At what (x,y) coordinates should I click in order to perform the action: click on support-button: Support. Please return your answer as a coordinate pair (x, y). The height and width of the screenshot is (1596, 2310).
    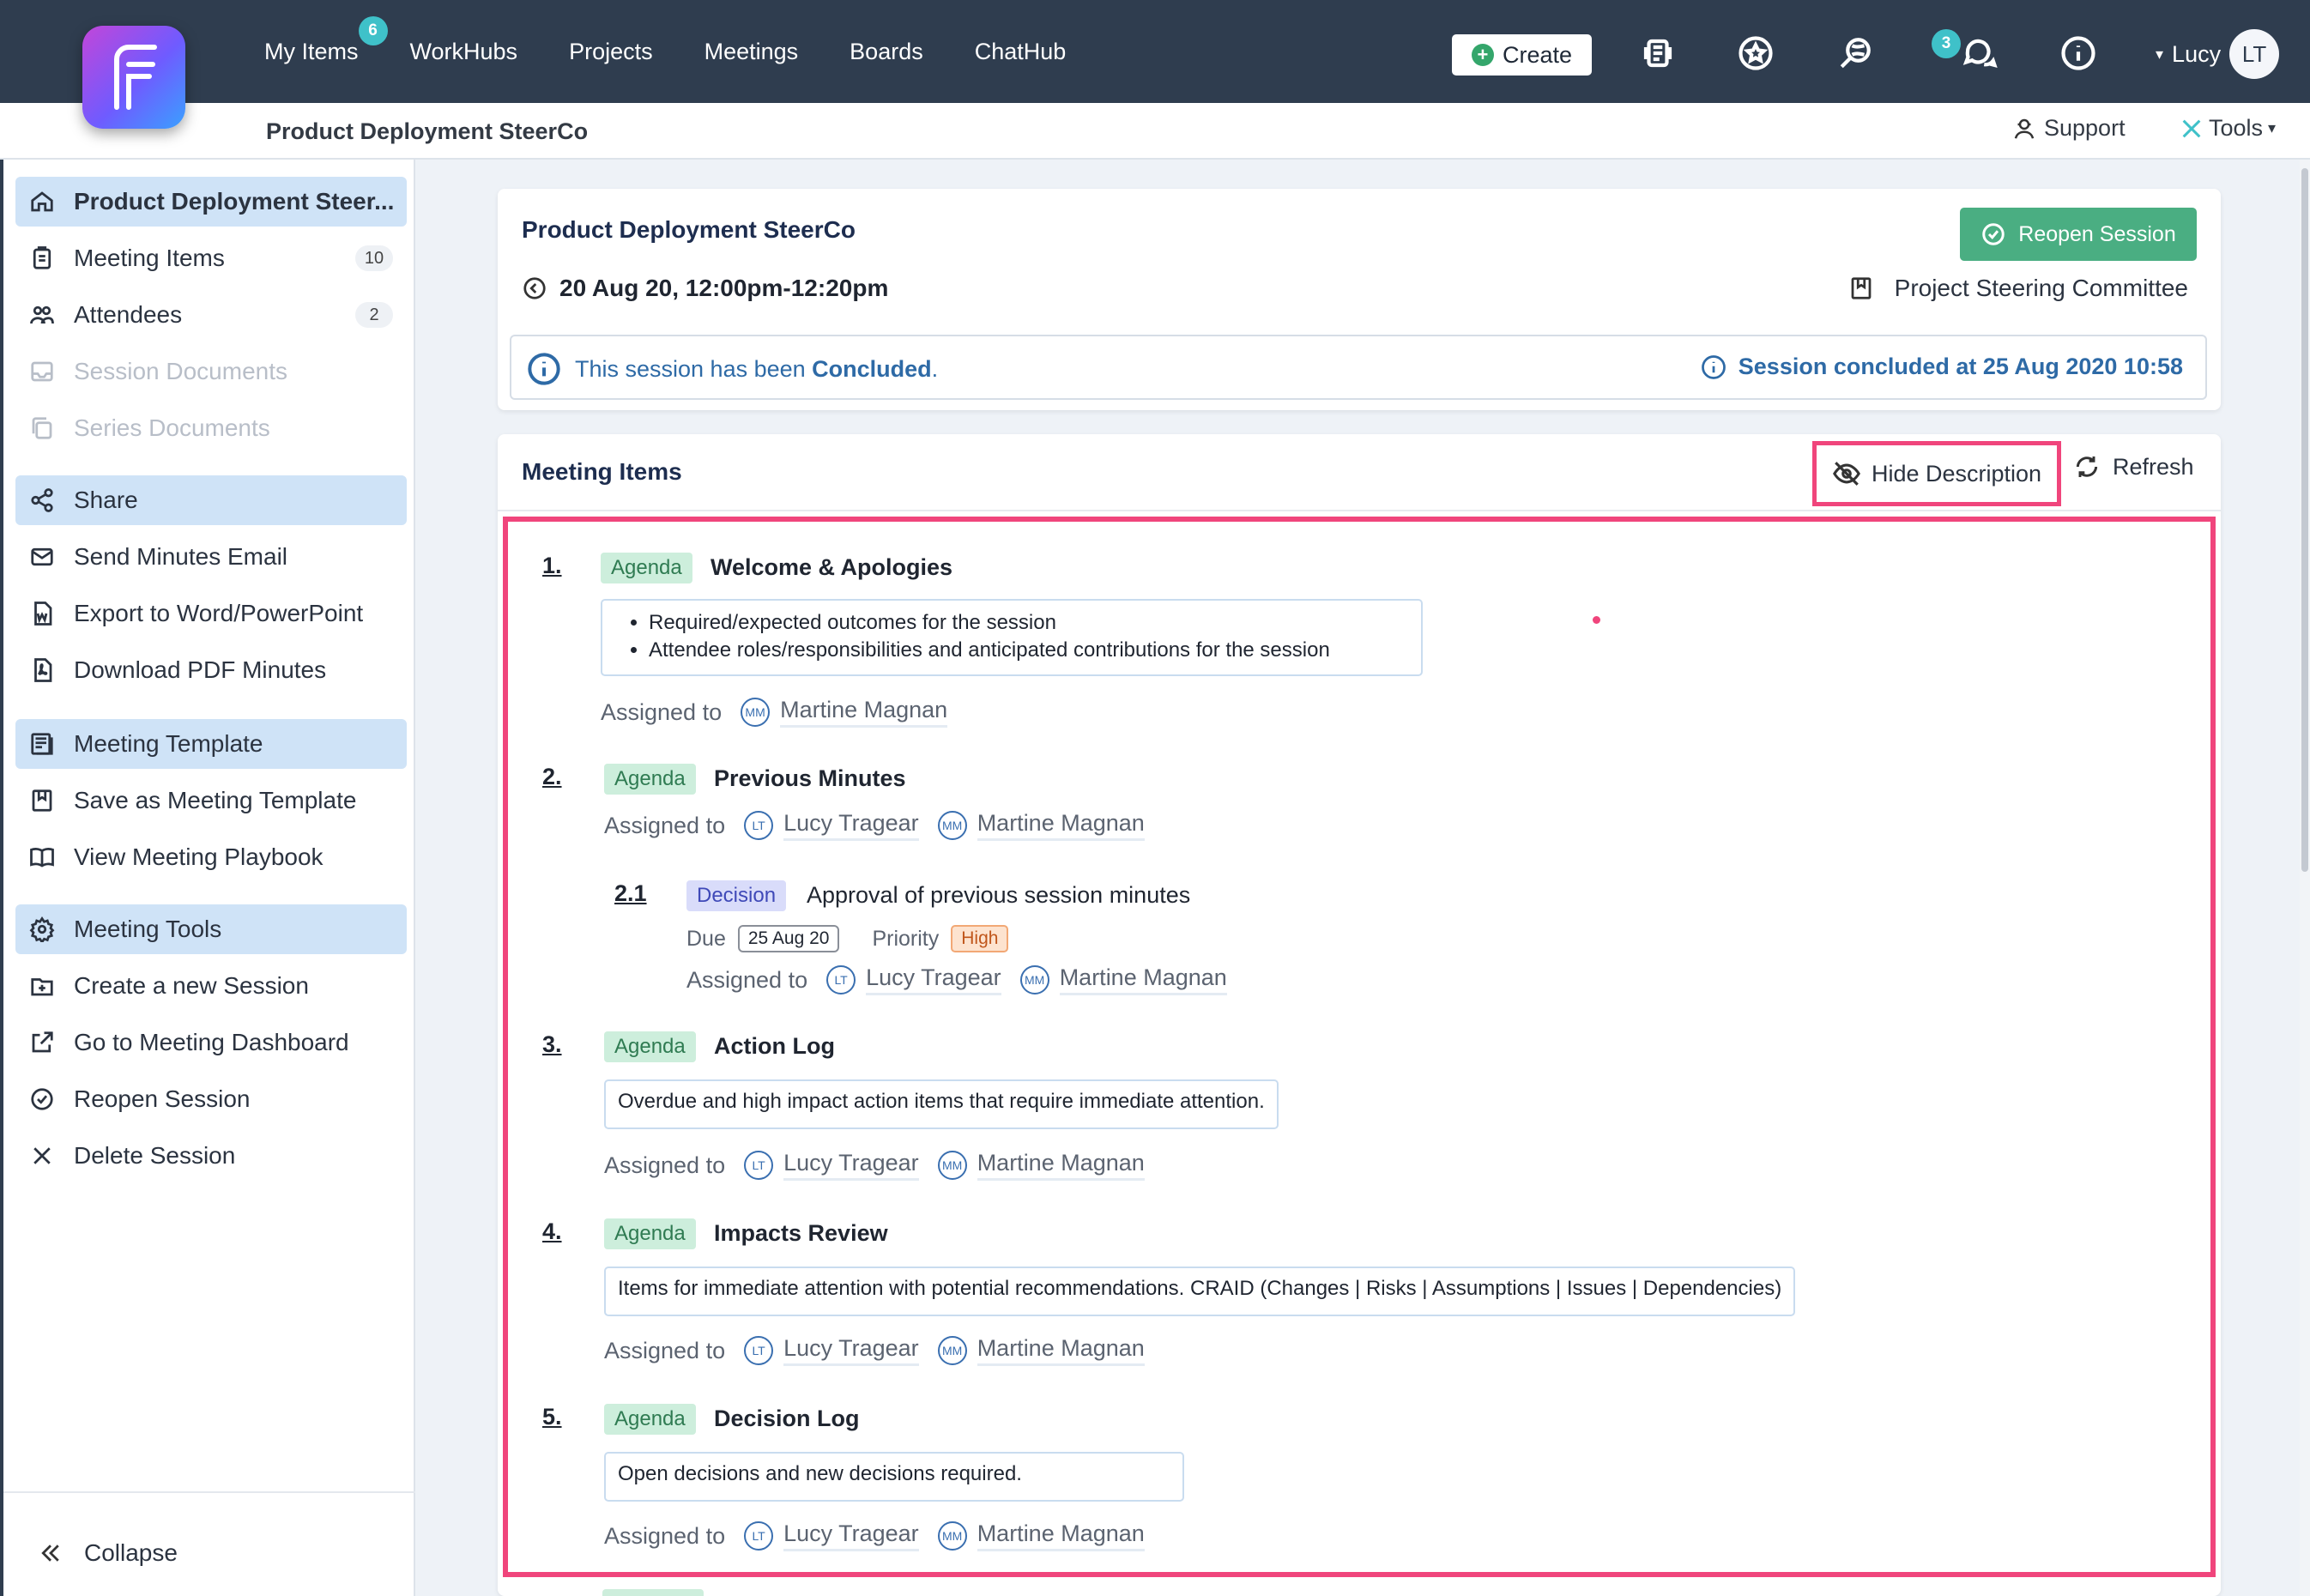
    Looking at the image, I should click on (2068, 128).